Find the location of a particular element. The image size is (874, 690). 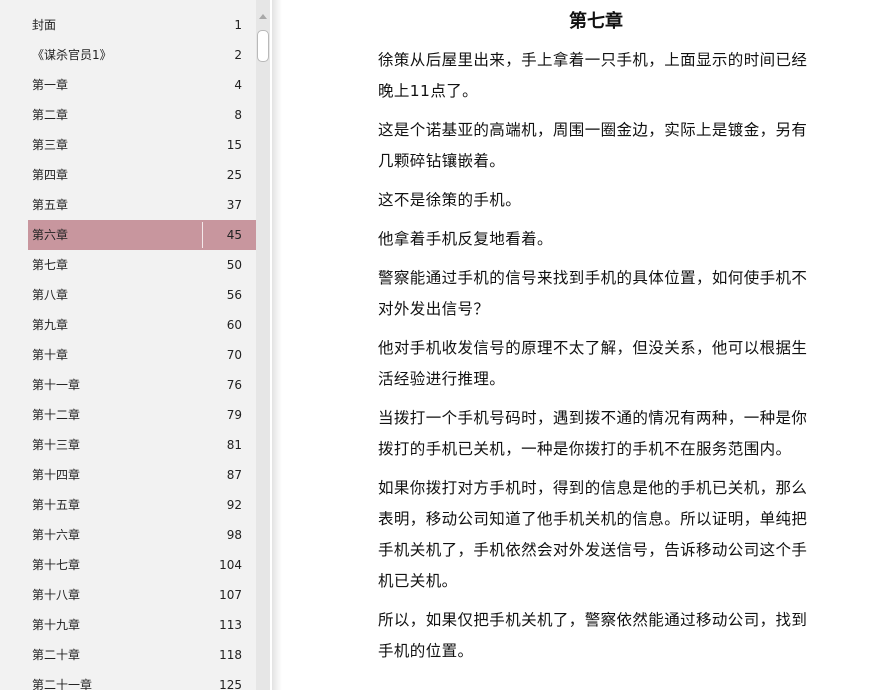

toc-item-title: 第一章 is located at coordinates (50, 85).